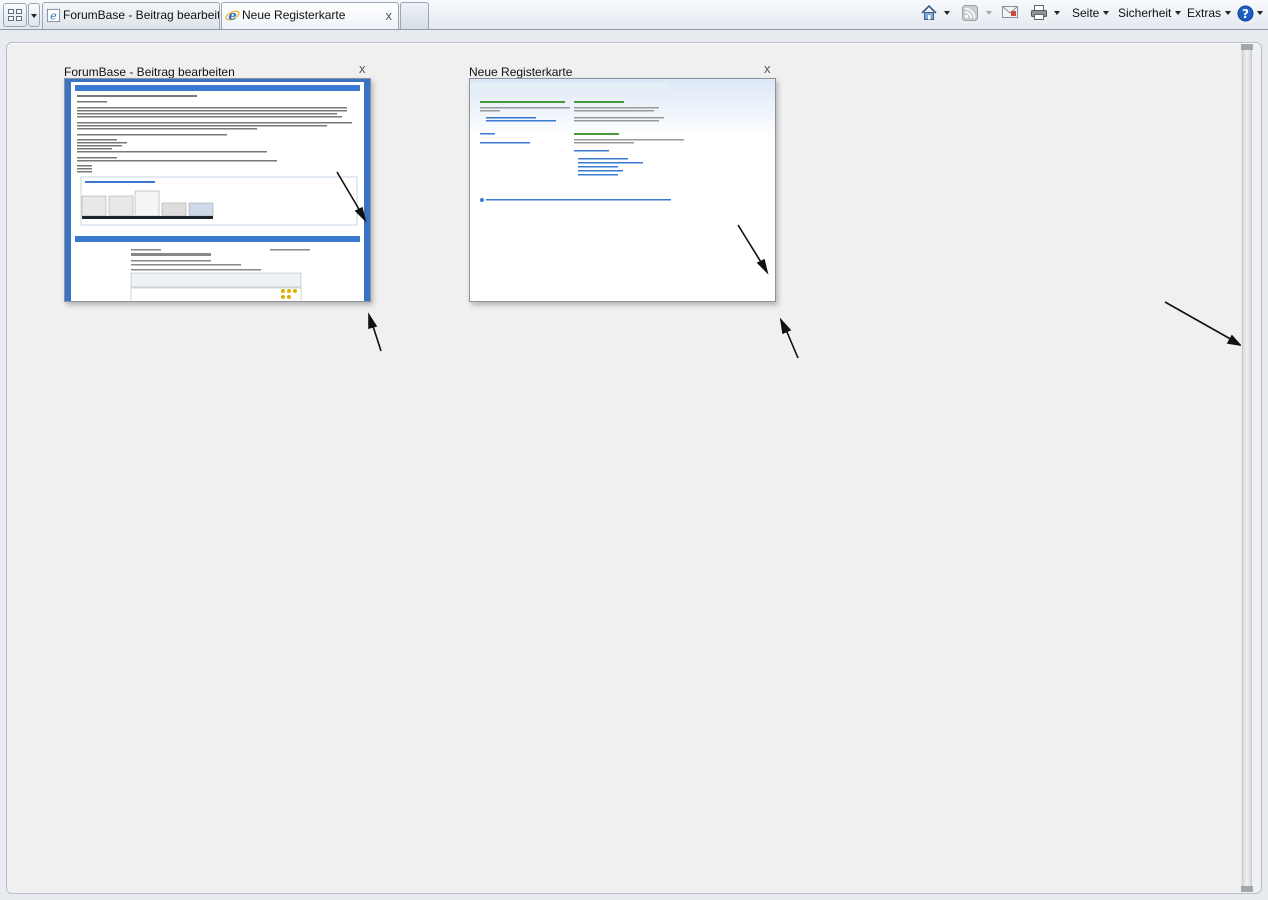 The height and width of the screenshot is (900, 1268). I want to click on annotation-arrows, so click(789, 265).